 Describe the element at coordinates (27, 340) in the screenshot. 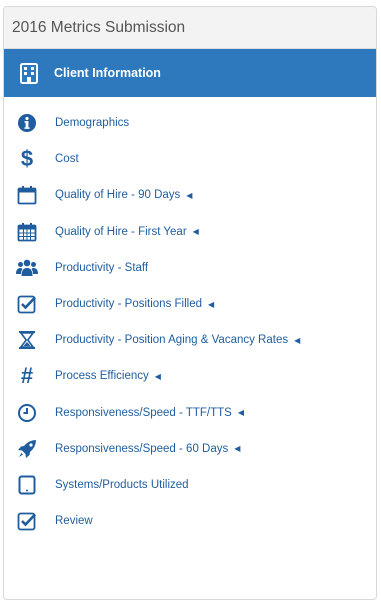

I see `hourglass-icon` at that location.